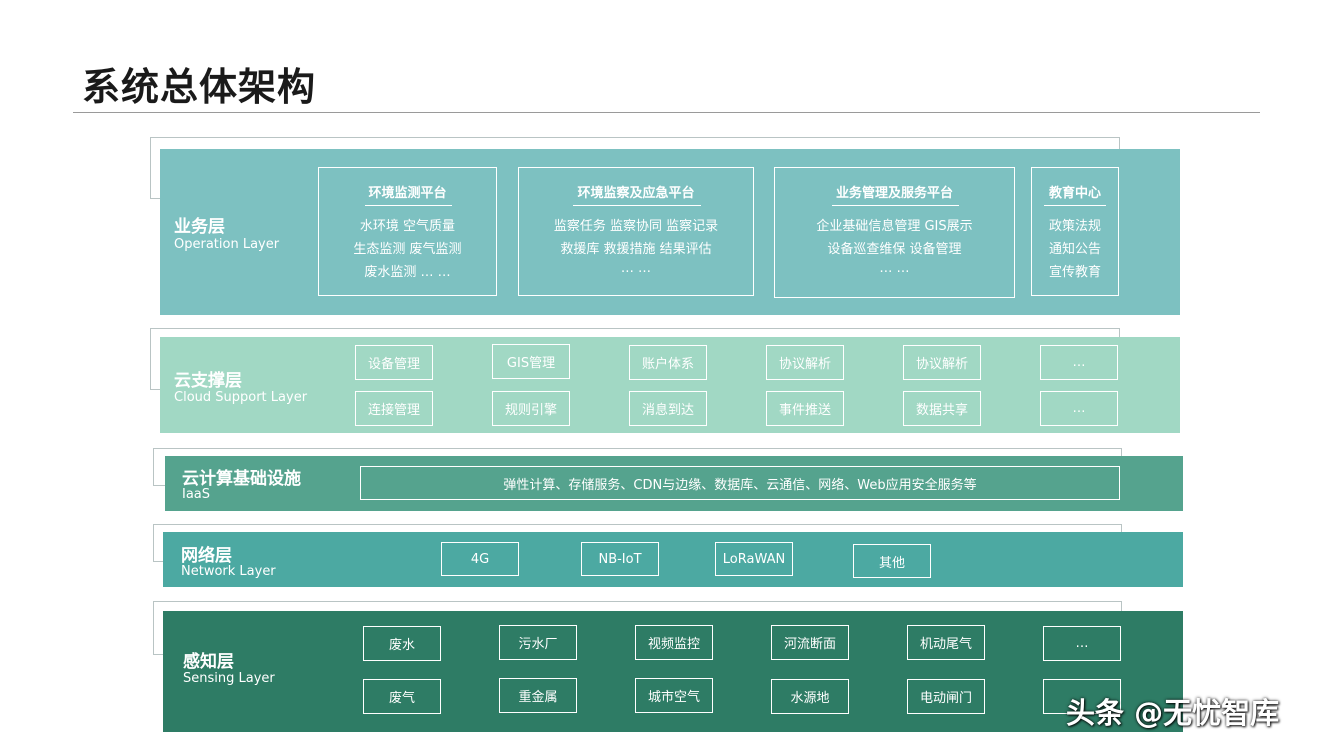 The width and height of the screenshot is (1333, 750). I want to click on platform-line: 设备巡查维保 设备管理, so click(894, 249).